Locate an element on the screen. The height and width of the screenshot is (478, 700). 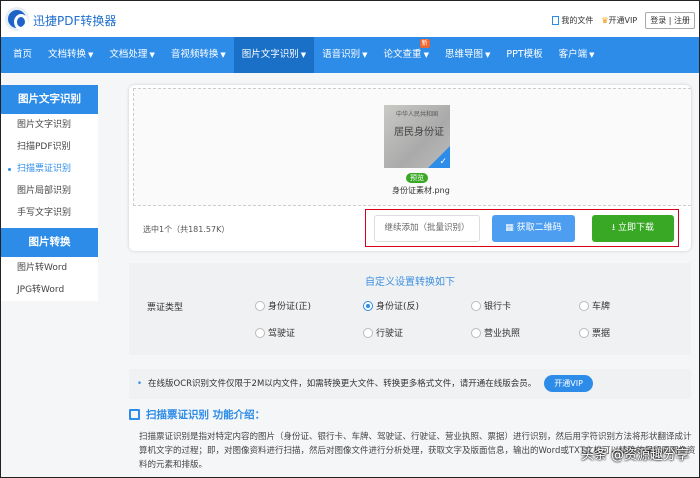
watermark: 头条 @资源趣分享 is located at coordinates (634, 455).